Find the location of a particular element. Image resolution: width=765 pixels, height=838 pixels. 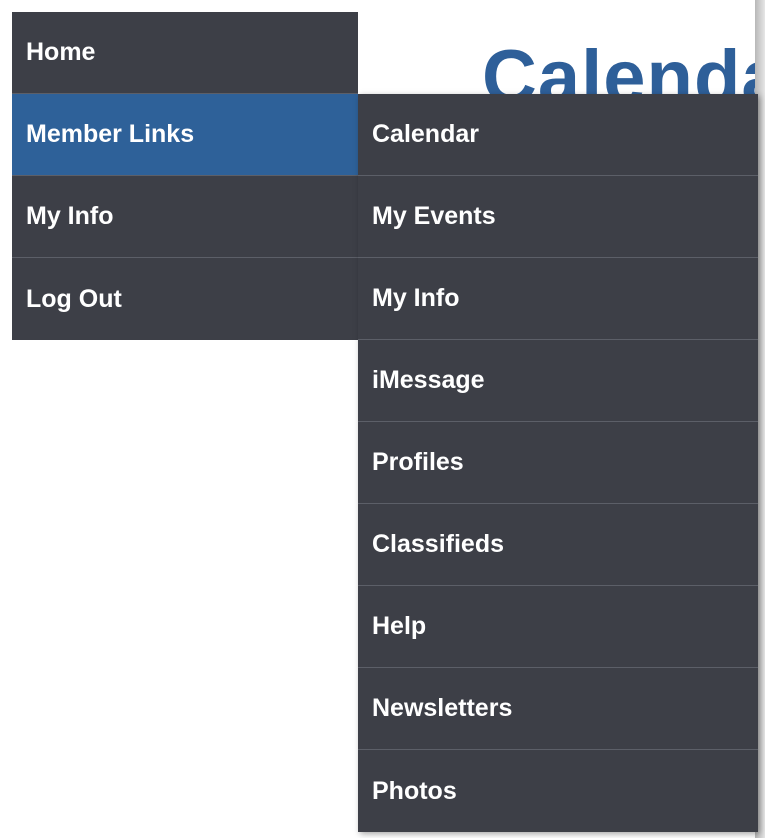

submenu-item-label: Classifieds is located at coordinates (438, 544).